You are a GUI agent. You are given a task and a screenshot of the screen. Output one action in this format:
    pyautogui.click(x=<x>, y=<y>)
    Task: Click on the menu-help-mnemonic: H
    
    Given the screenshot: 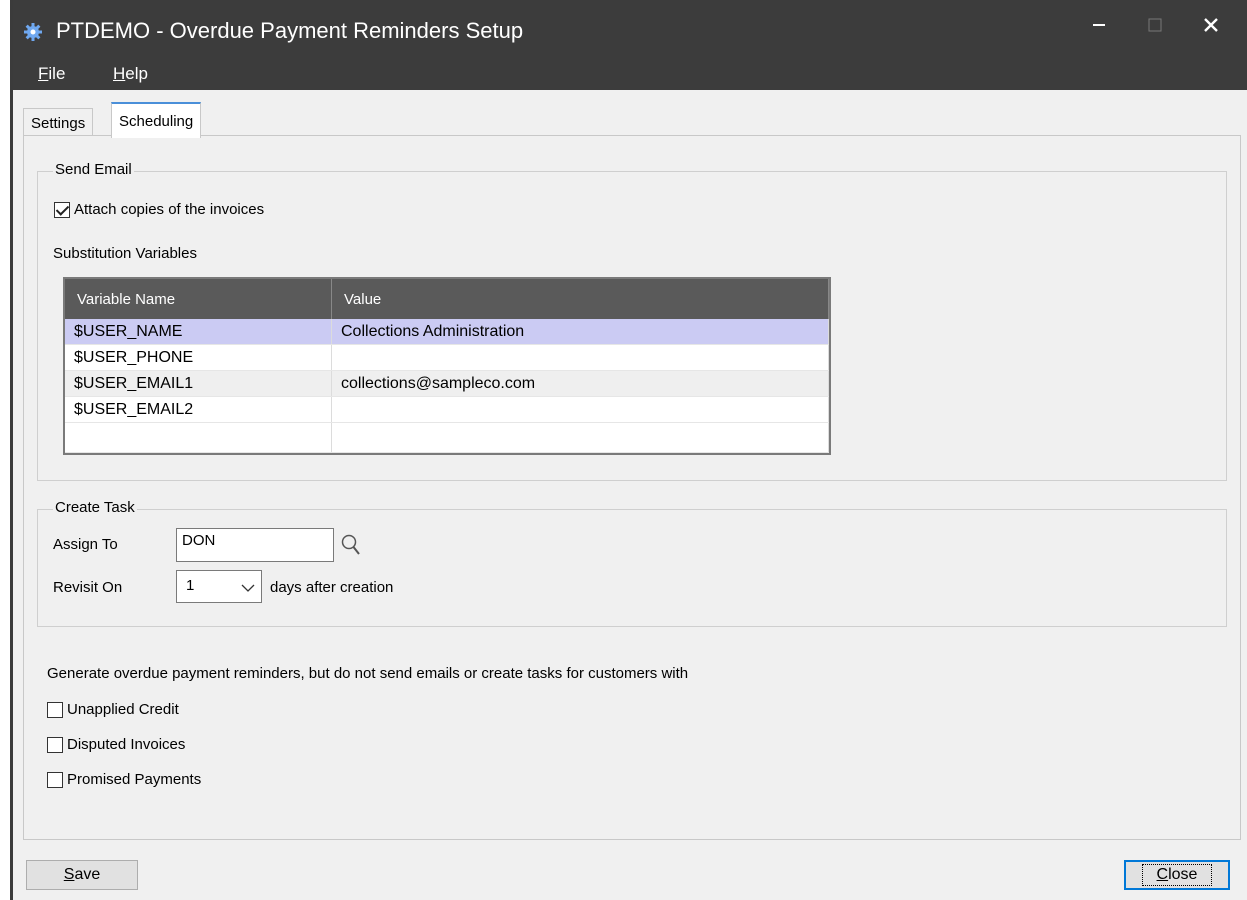 What is the action you would take?
    pyautogui.click(x=119, y=73)
    